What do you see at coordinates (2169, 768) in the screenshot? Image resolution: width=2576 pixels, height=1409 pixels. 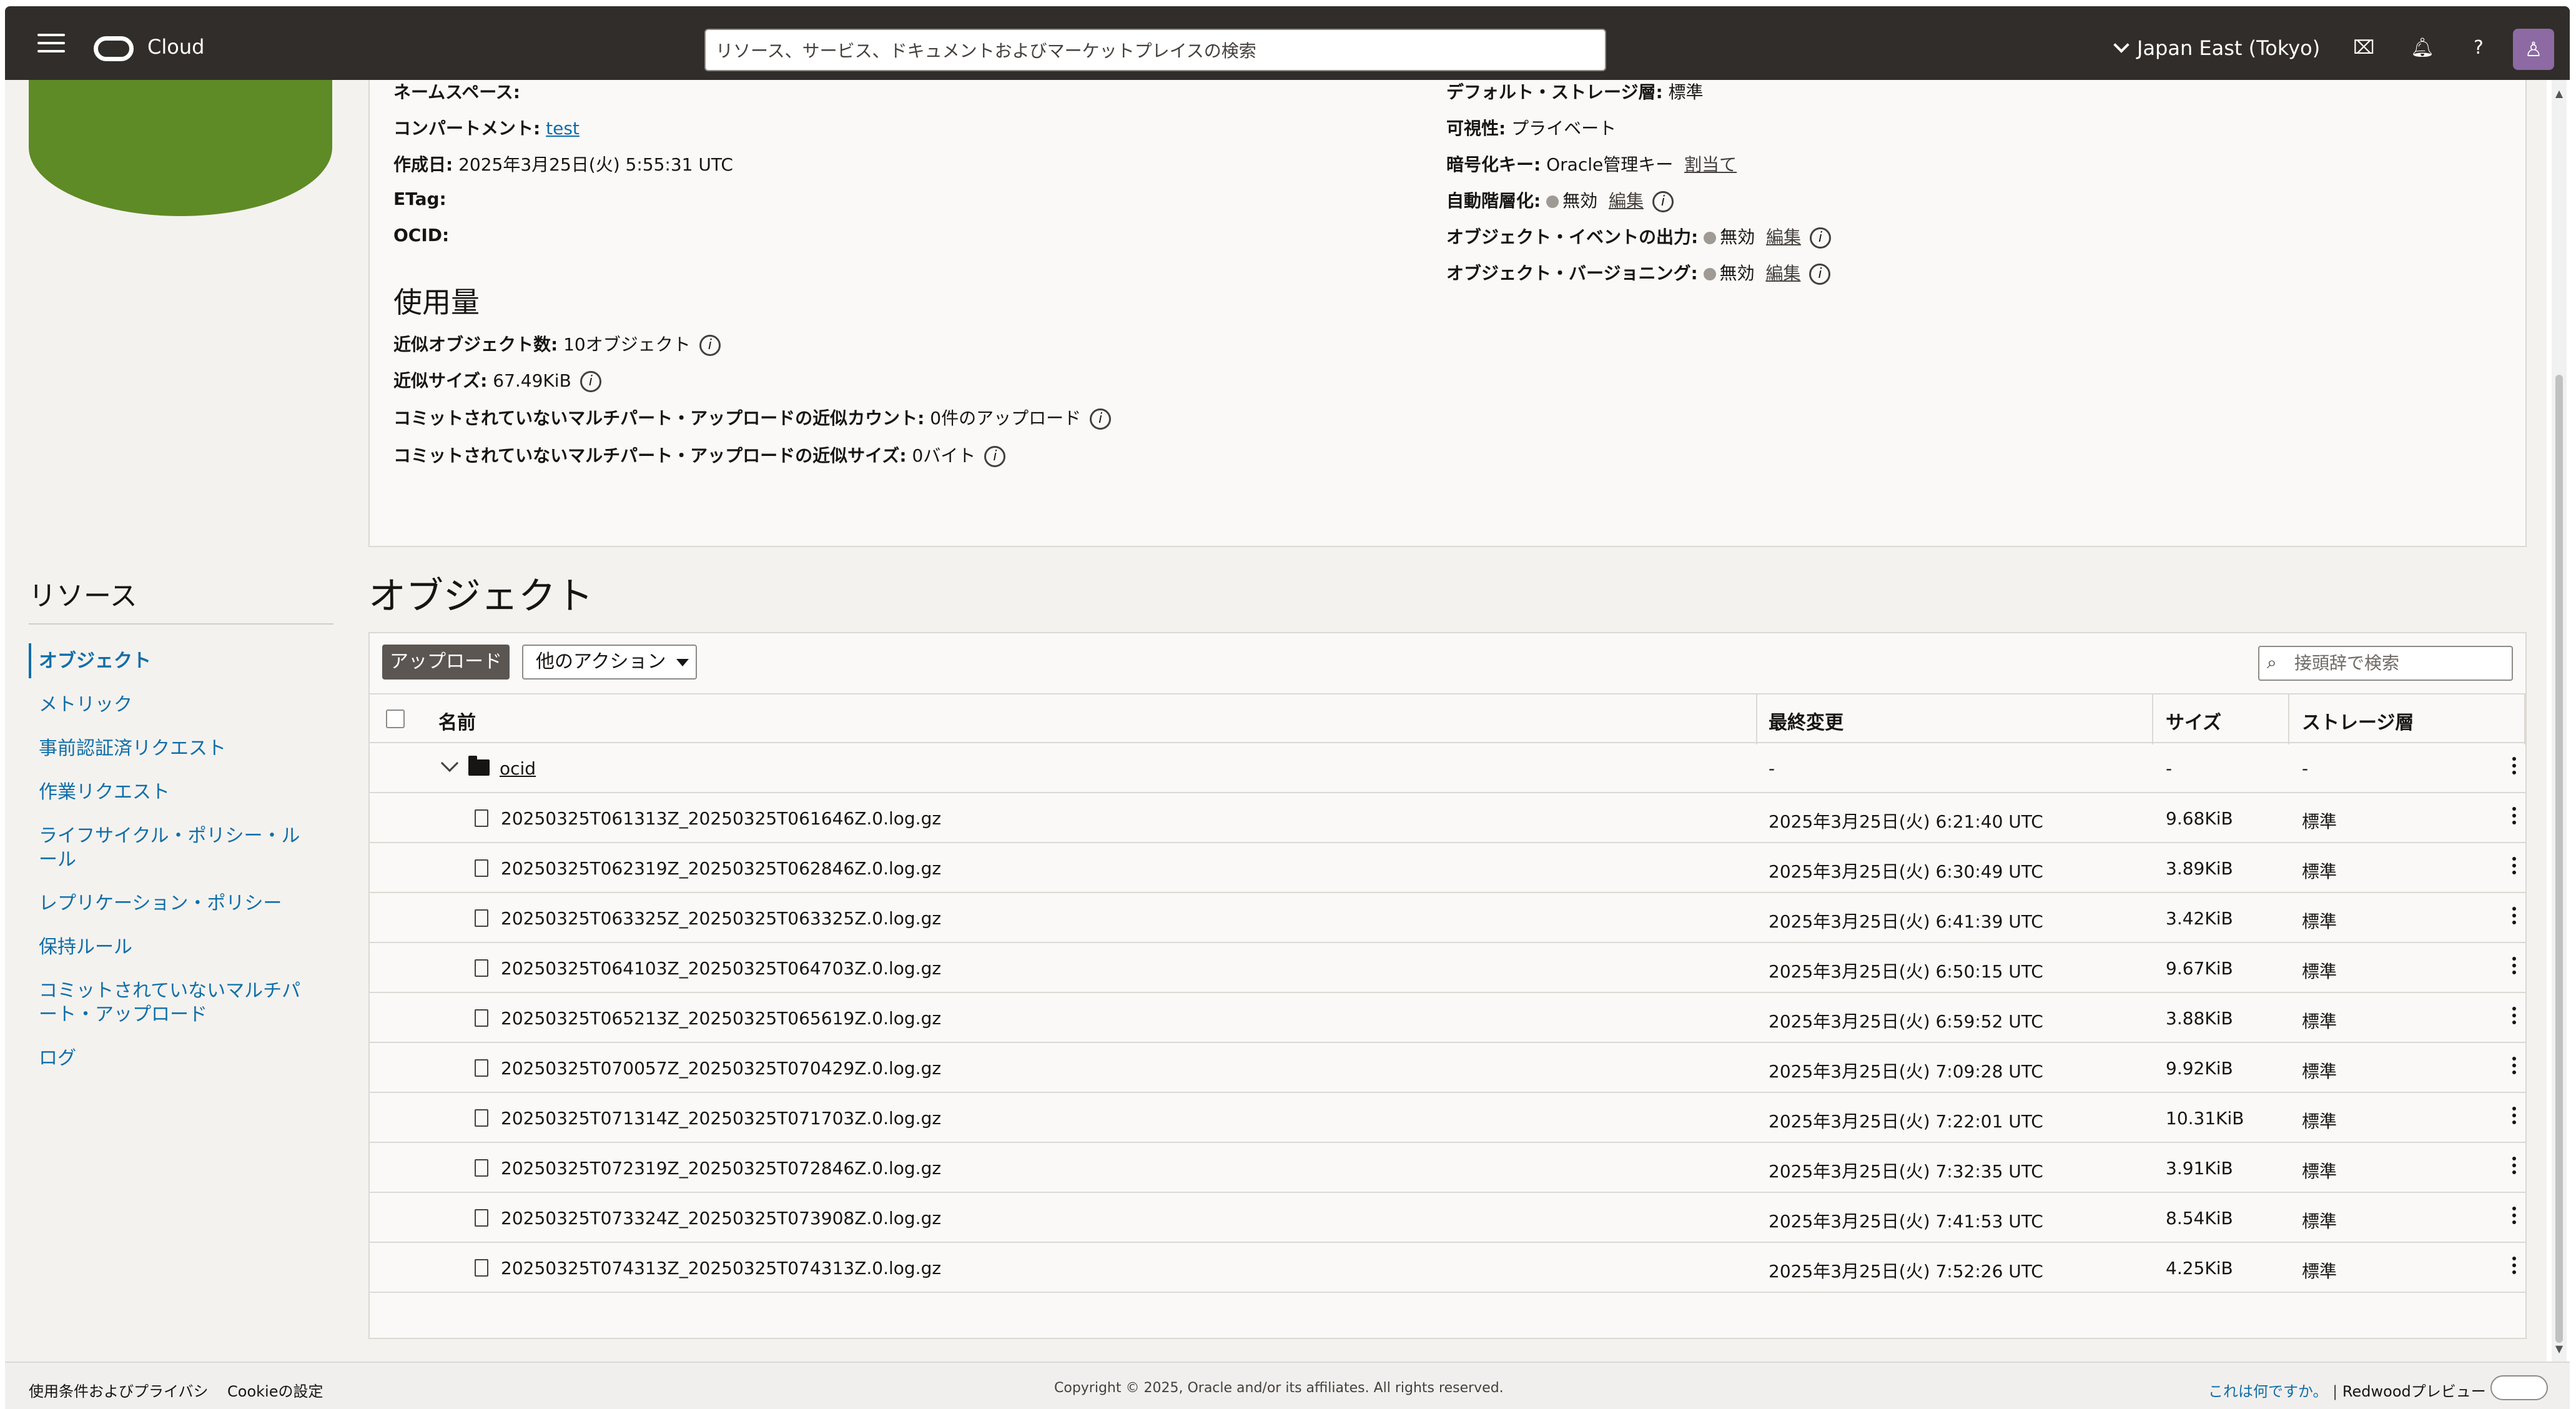 I see `folder-size: -` at bounding box center [2169, 768].